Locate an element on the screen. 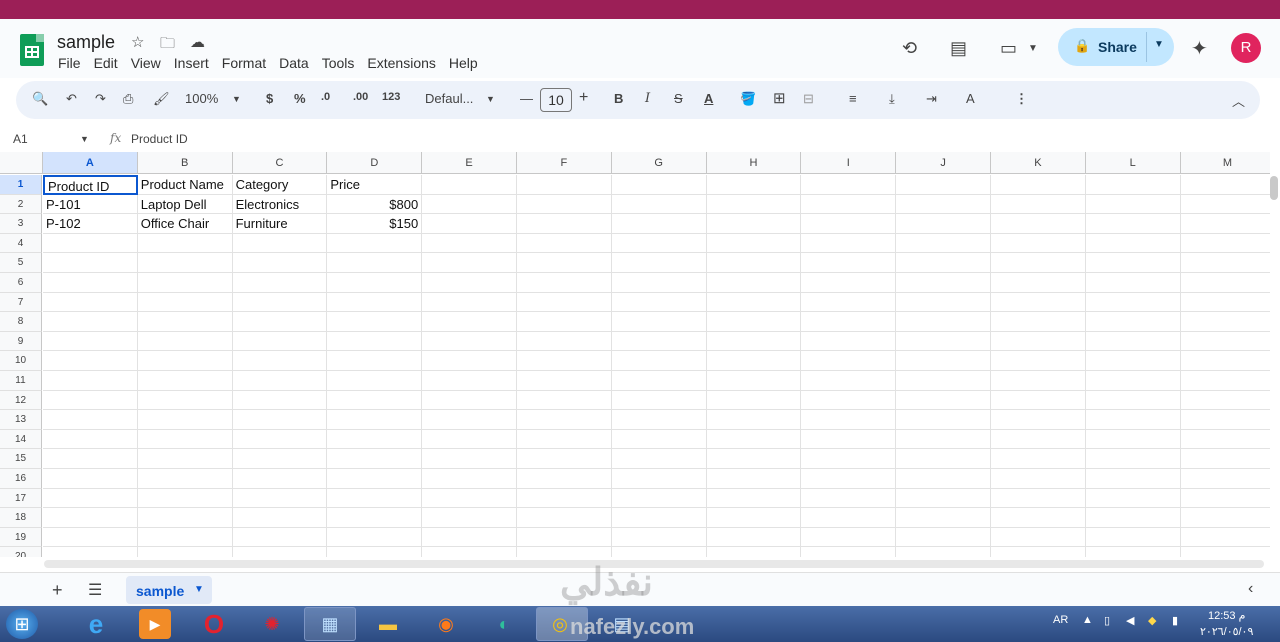 This screenshot has width=1280, height=642. cell-b9 is located at coordinates (185, 341).